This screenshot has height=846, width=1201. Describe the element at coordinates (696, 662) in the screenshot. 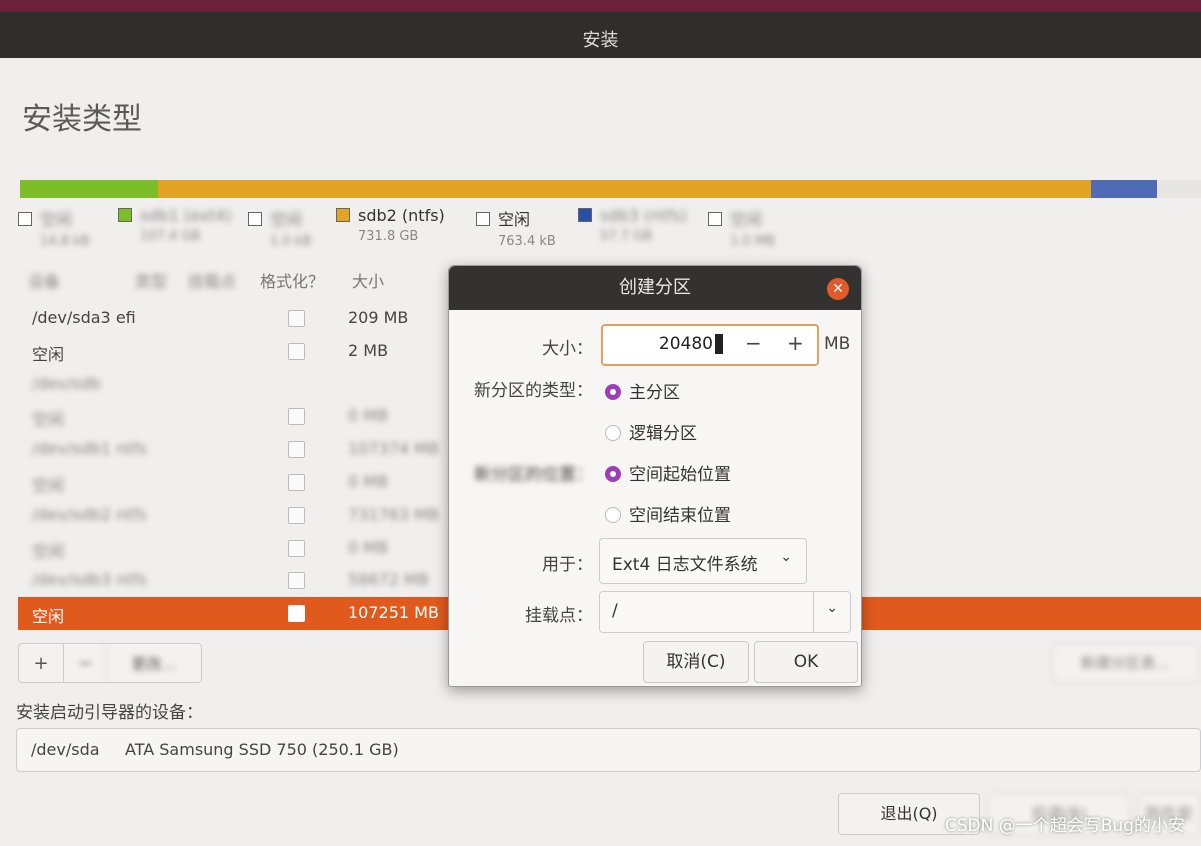

I see `cancel-button: 取消(C)` at that location.